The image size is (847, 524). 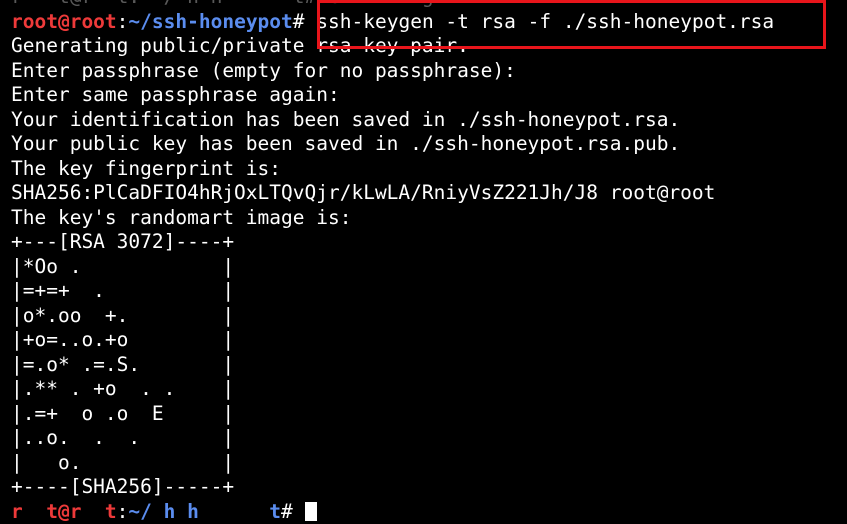 I want to click on command-highlight-box, so click(x=571, y=24).